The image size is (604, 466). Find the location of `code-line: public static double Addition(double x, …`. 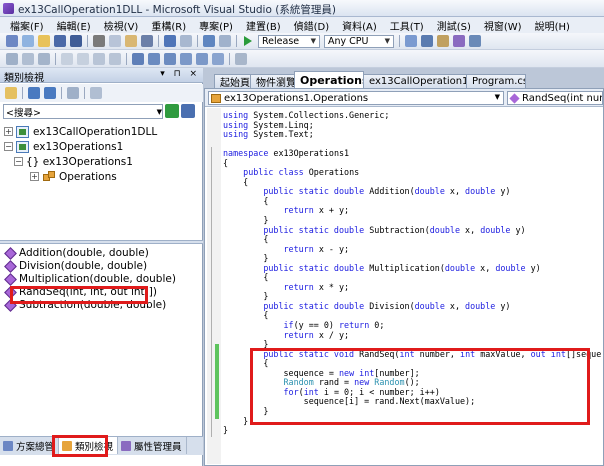

code-line: public static double Addition(double x, … is located at coordinates (387, 191).